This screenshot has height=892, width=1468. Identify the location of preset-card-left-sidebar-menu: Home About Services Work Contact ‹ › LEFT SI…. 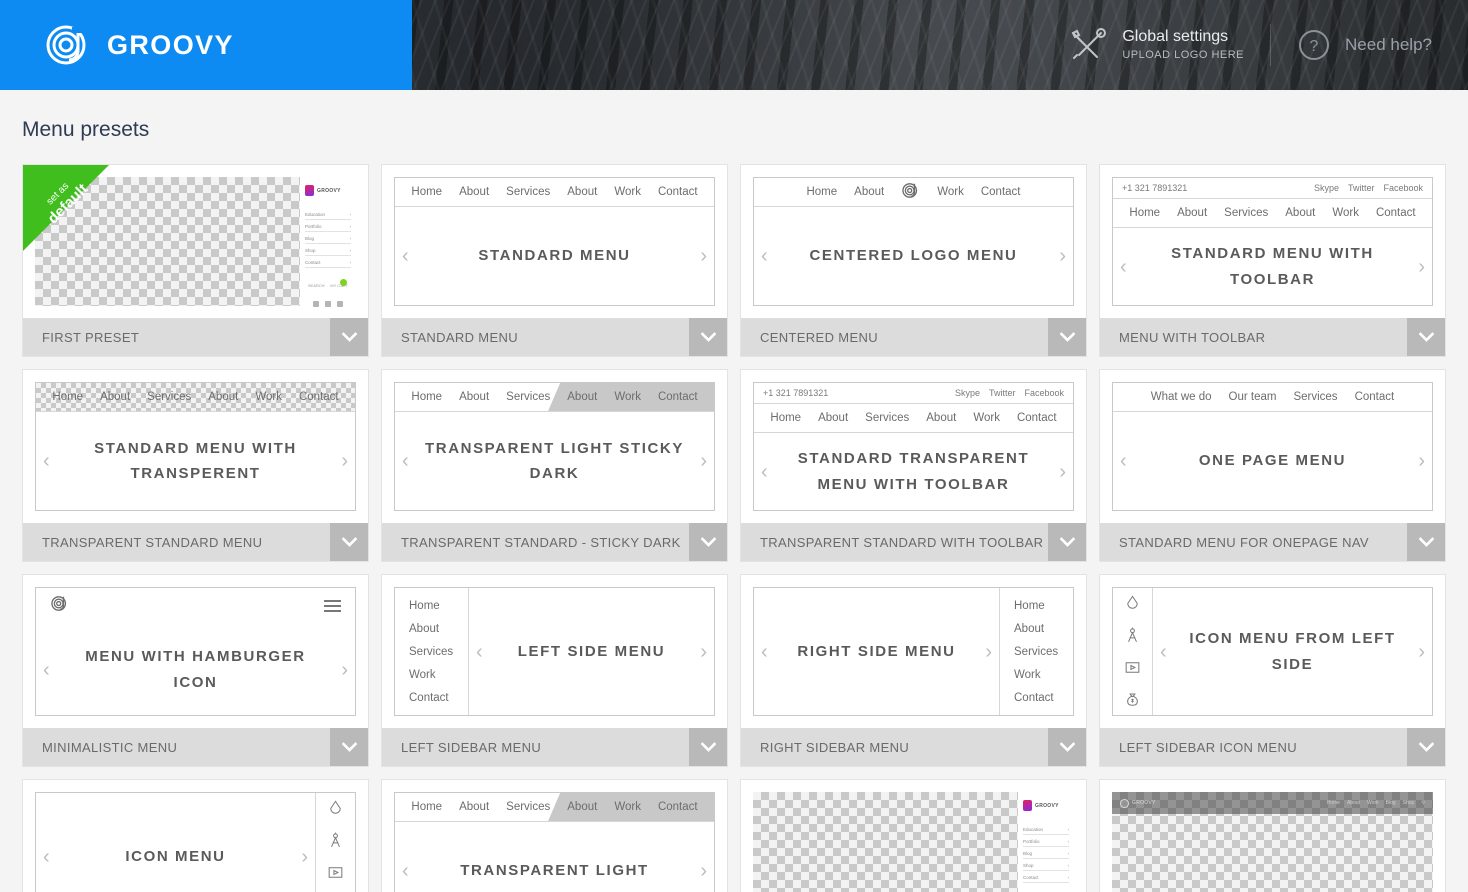
(554, 670).